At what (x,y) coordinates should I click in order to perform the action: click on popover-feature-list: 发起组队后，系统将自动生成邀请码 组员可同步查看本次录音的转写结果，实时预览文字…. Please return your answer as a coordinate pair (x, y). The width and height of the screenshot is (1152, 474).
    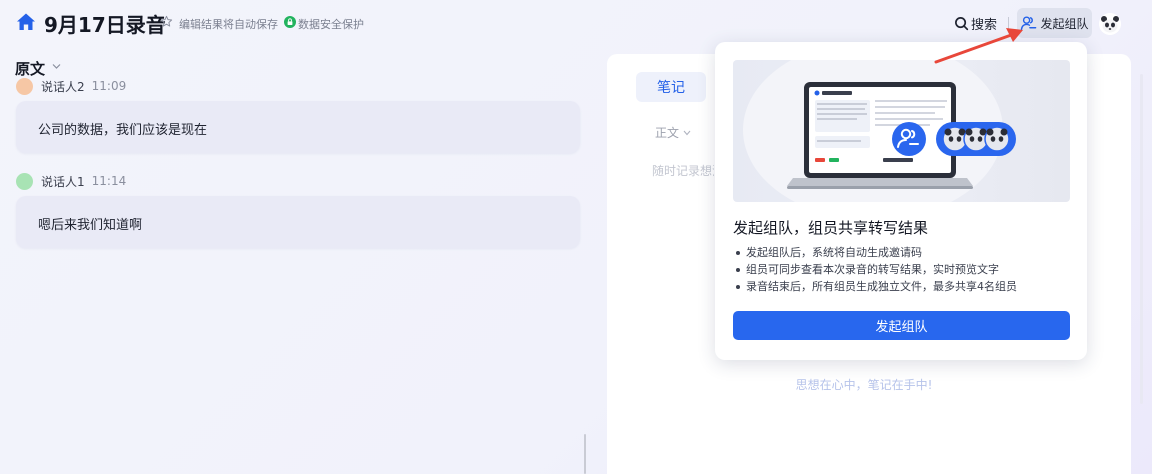
    Looking at the image, I should click on (875, 269).